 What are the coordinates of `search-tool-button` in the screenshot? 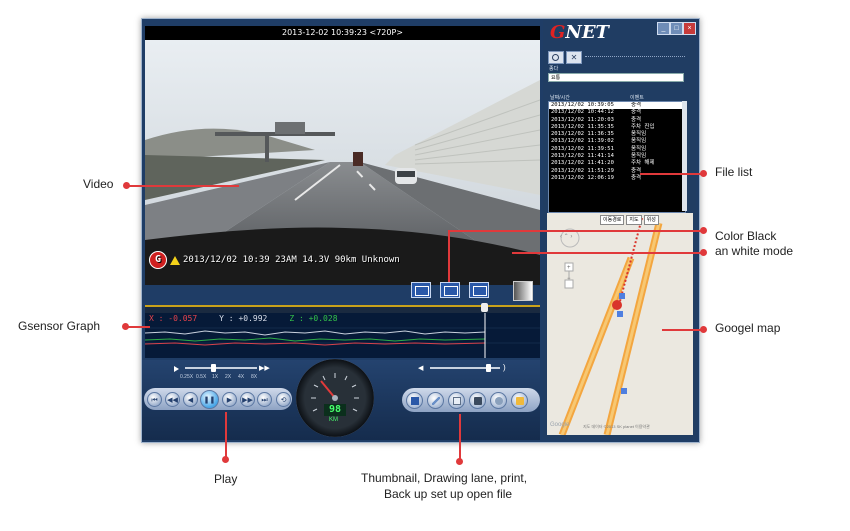 It's located at (556, 57).